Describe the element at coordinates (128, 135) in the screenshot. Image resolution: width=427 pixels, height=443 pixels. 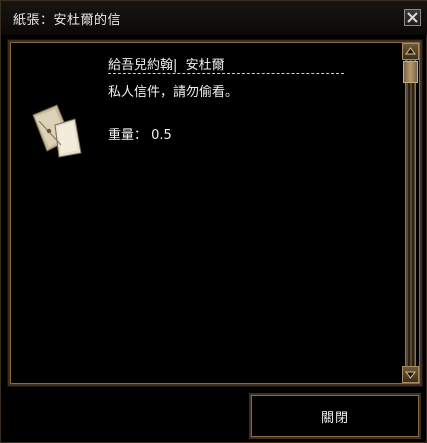
I see `weight-label: 重量：` at that location.